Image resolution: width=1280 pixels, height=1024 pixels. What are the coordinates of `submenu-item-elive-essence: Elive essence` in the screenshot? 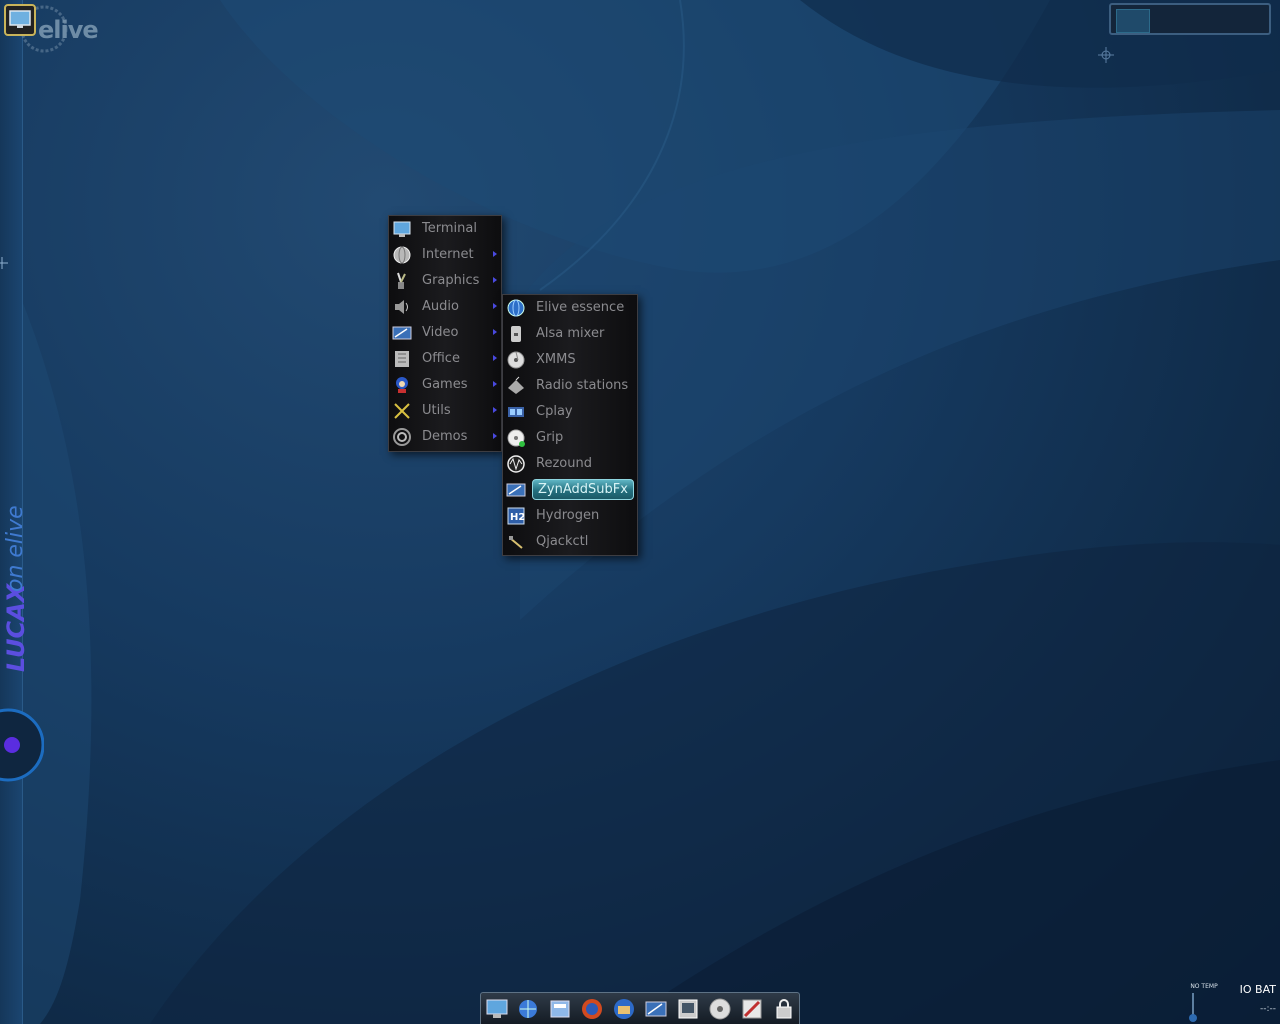 It's located at (570, 308).